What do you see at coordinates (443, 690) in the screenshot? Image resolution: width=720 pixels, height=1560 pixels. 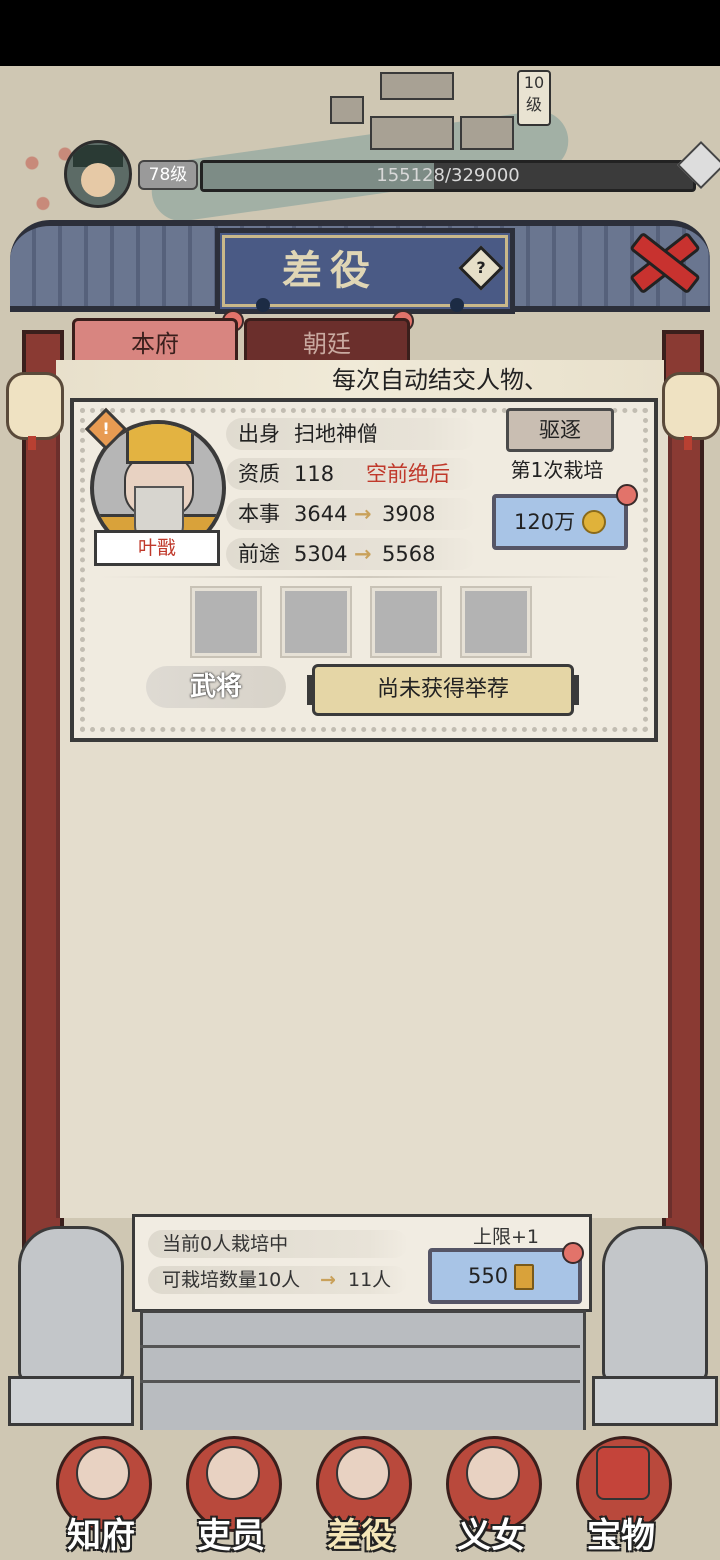 I see `recommend-button: 尚未获得举荐` at bounding box center [443, 690].